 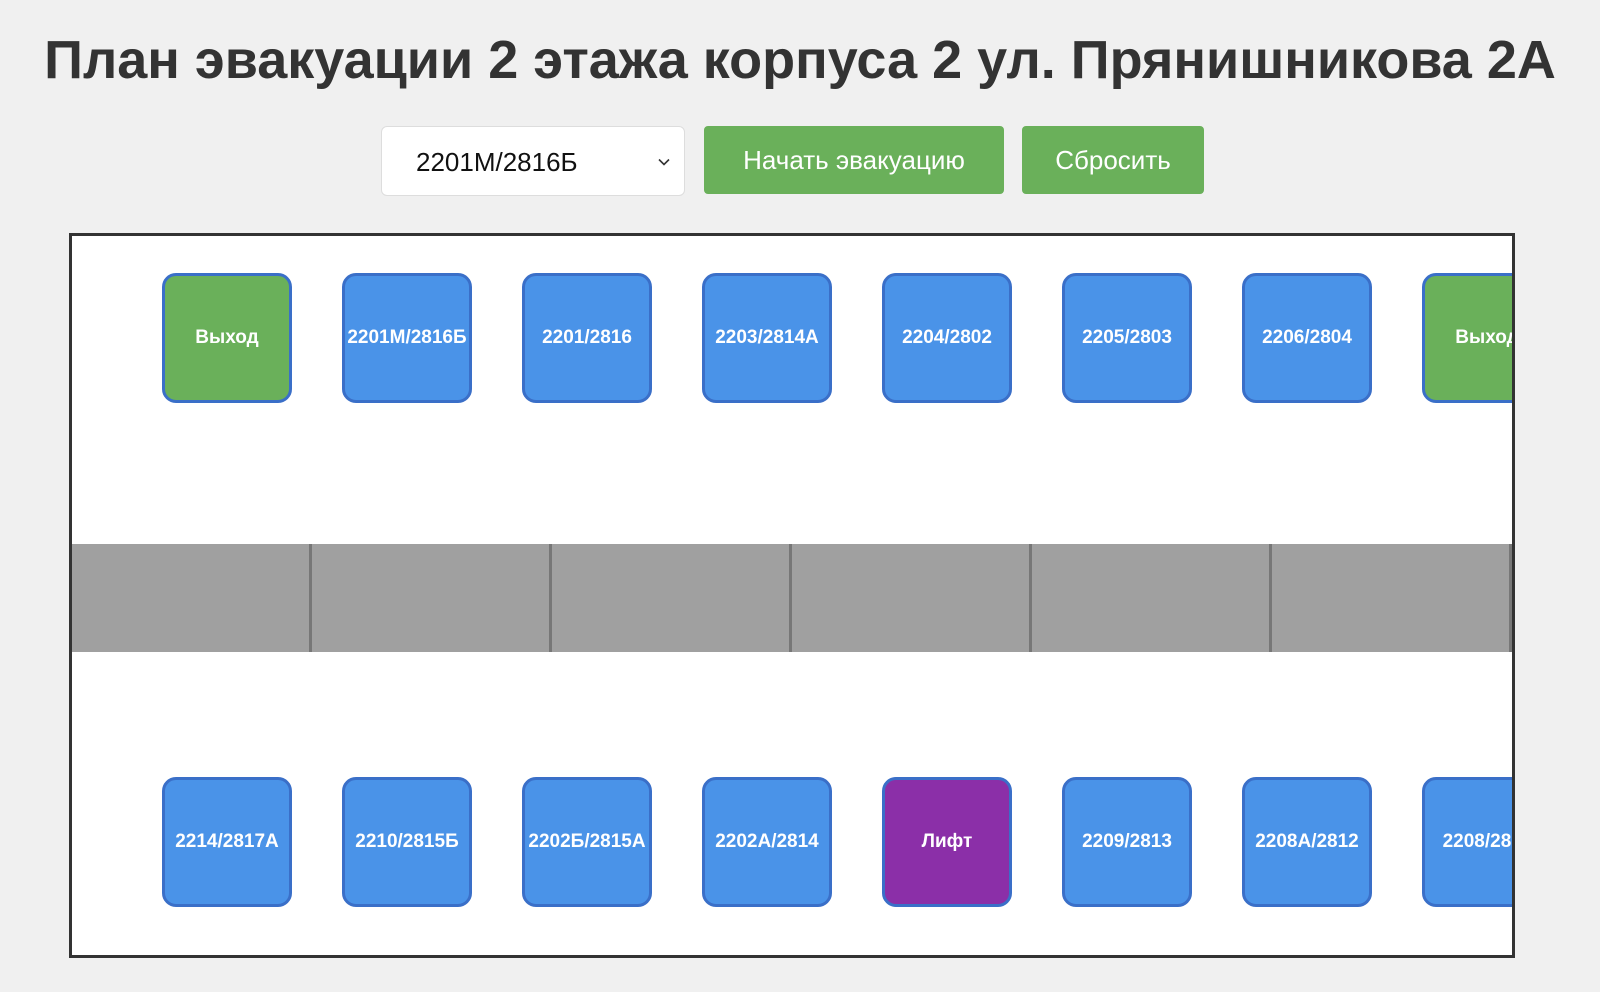 I want to click on room-tile: 2202Б/2815А, so click(x=587, y=842).